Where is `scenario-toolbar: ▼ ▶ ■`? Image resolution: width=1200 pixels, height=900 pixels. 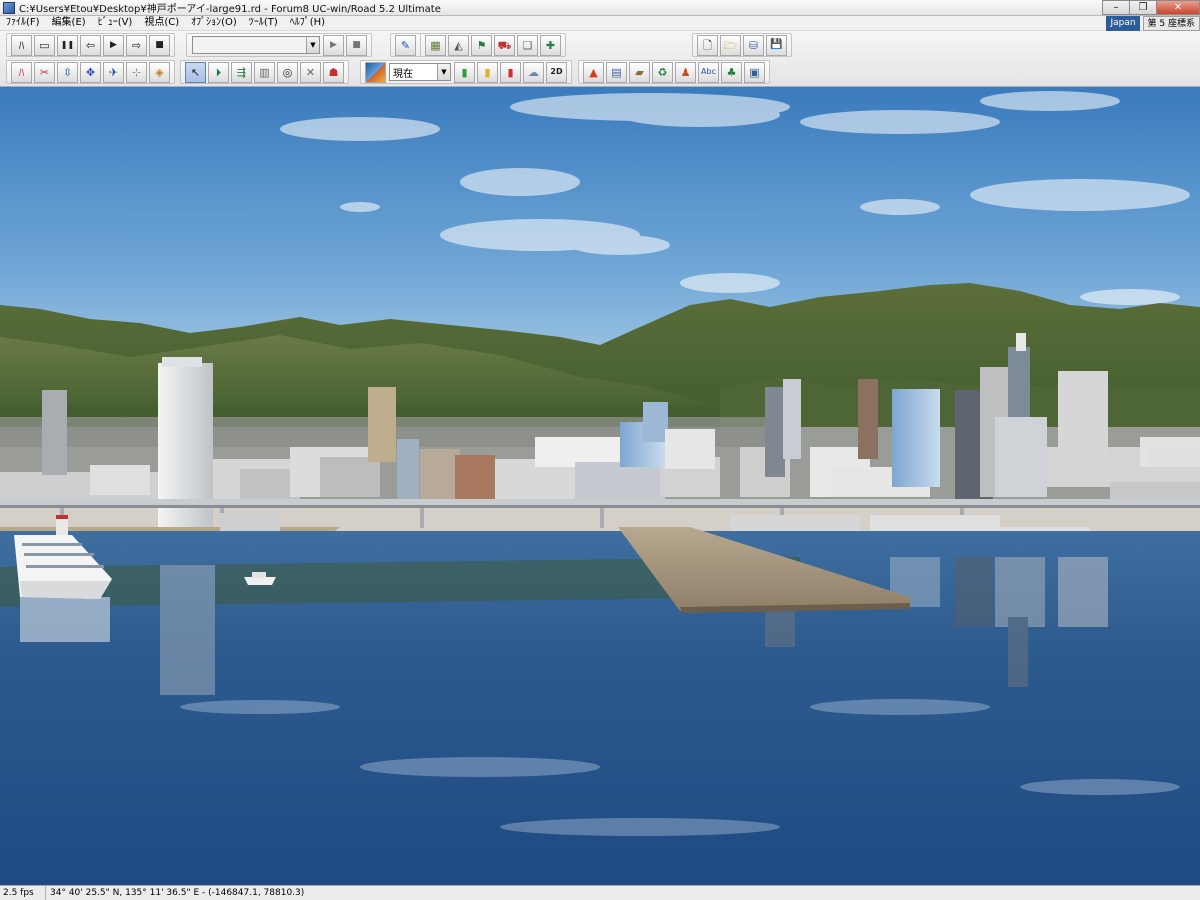
scenario-toolbar: ▼ ▶ ■ is located at coordinates (279, 45).